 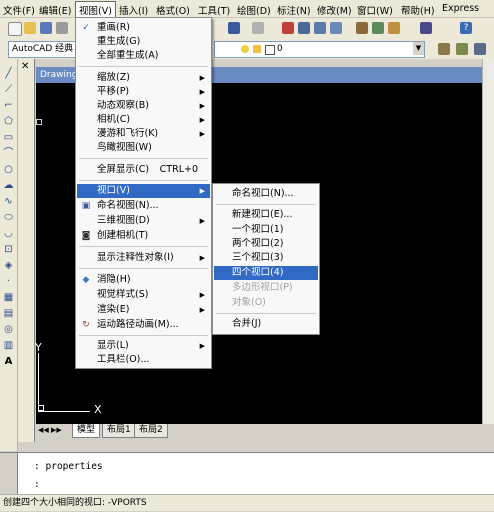 I want to click on save-icon, so click(x=46, y=28).